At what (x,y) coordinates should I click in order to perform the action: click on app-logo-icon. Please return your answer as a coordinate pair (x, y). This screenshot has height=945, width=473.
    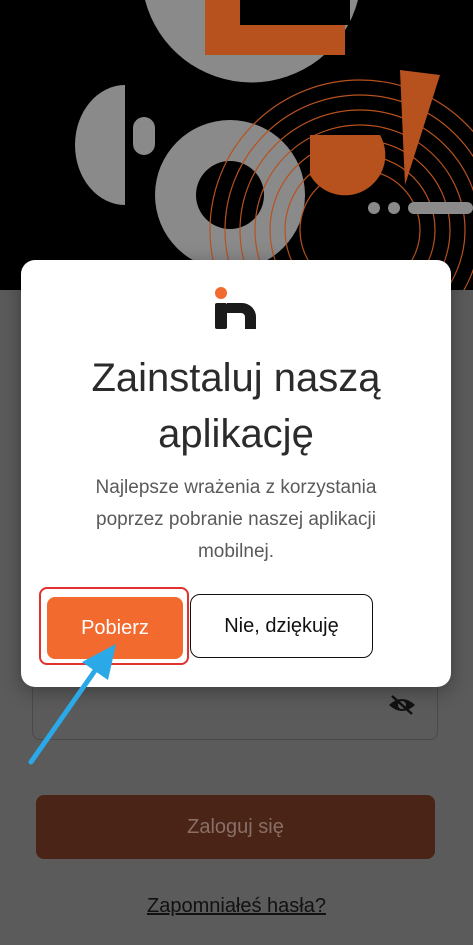
    Looking at the image, I should click on (235, 308).